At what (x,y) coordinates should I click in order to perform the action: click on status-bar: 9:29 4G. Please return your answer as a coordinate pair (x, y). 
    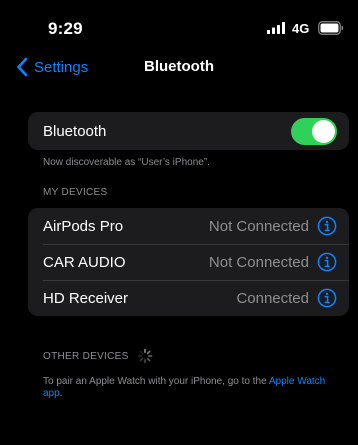
    Looking at the image, I should click on (179, 22).